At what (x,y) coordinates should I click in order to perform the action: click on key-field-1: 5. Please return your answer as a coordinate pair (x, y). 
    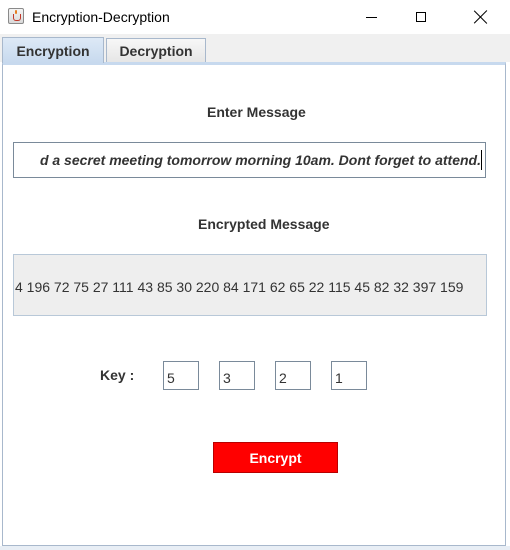
    Looking at the image, I should click on (181, 375).